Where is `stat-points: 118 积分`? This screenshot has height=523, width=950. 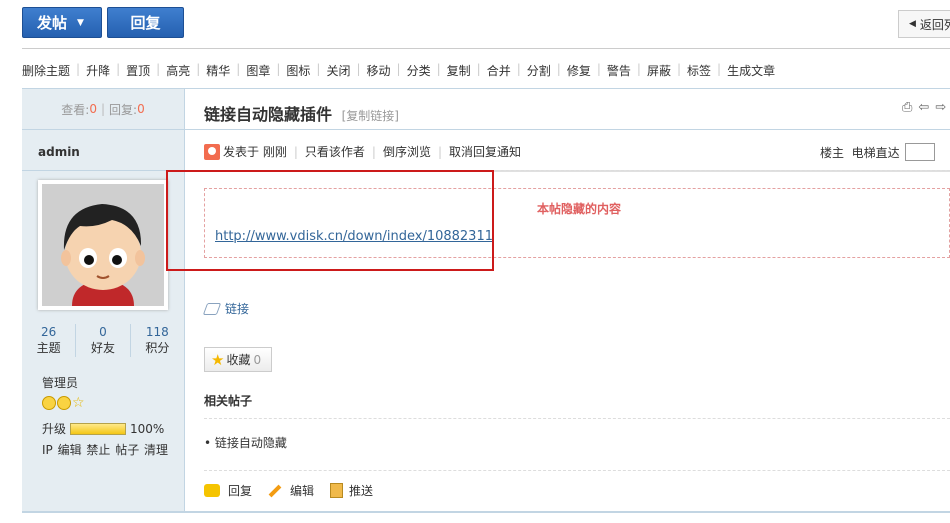
stat-points: 118 积分 is located at coordinates (157, 340).